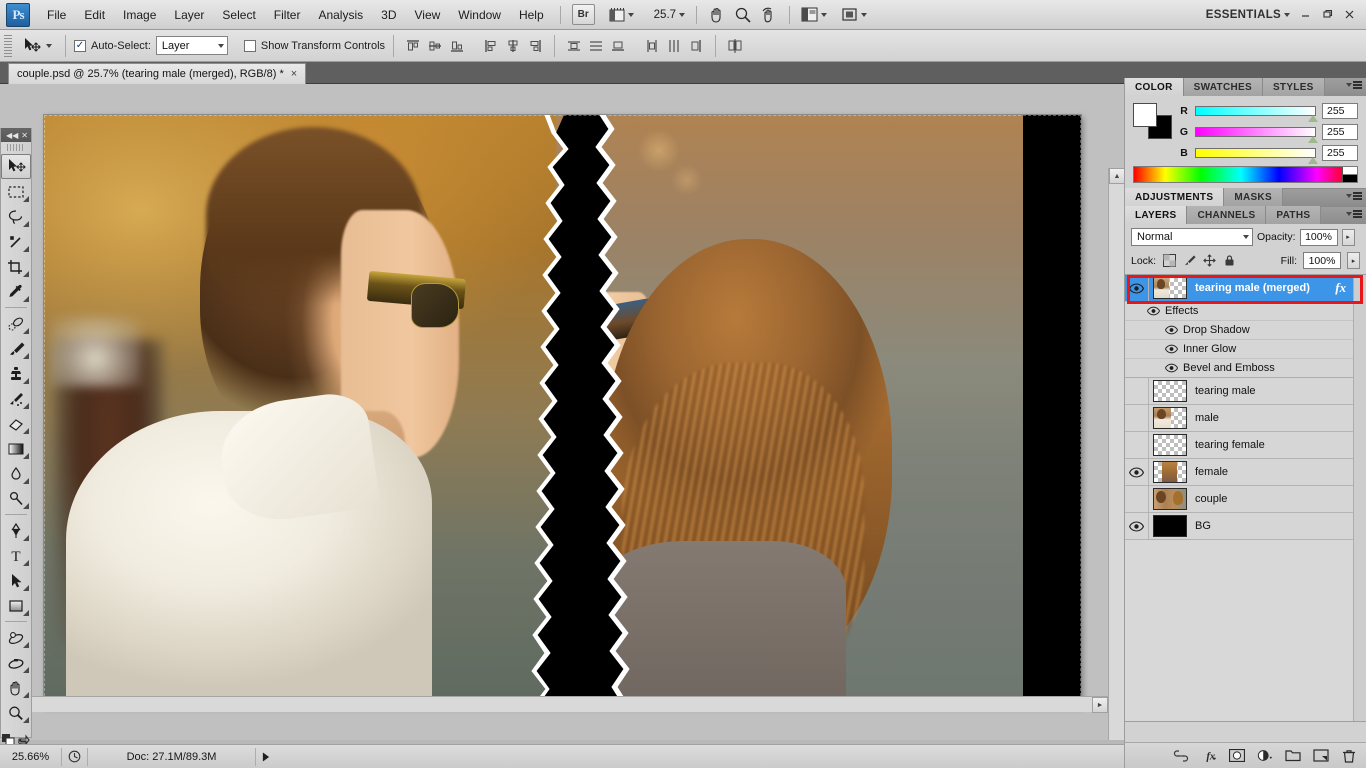  What do you see at coordinates (1175, 197) in the screenshot?
I see `tab-adjustments: ADJUSTMENTS` at bounding box center [1175, 197].